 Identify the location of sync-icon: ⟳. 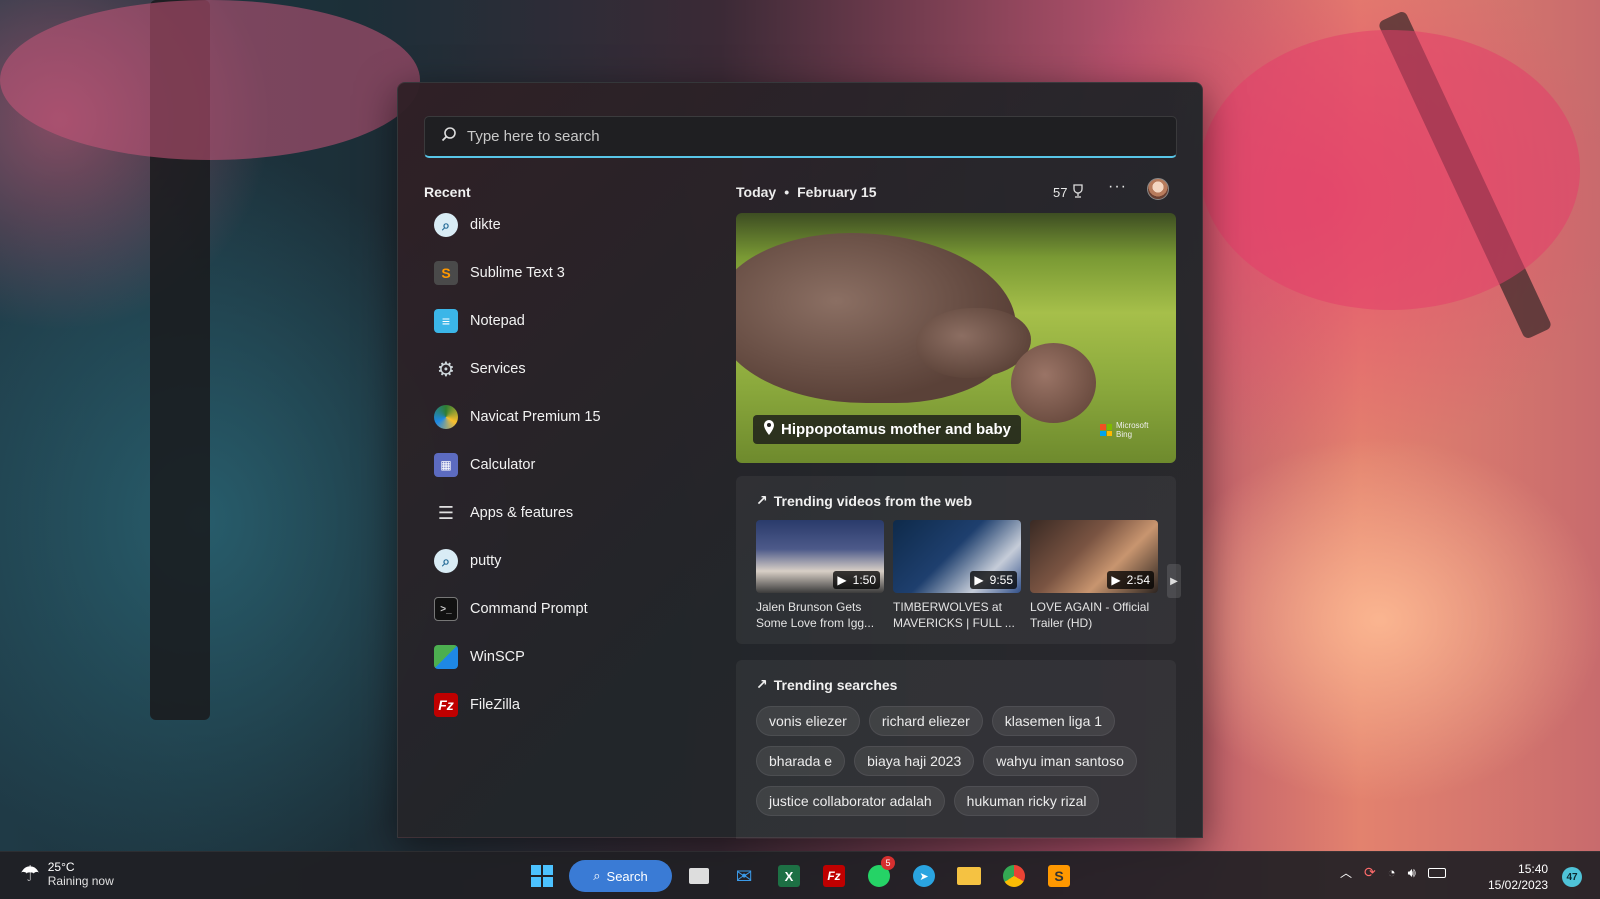
(1370, 872).